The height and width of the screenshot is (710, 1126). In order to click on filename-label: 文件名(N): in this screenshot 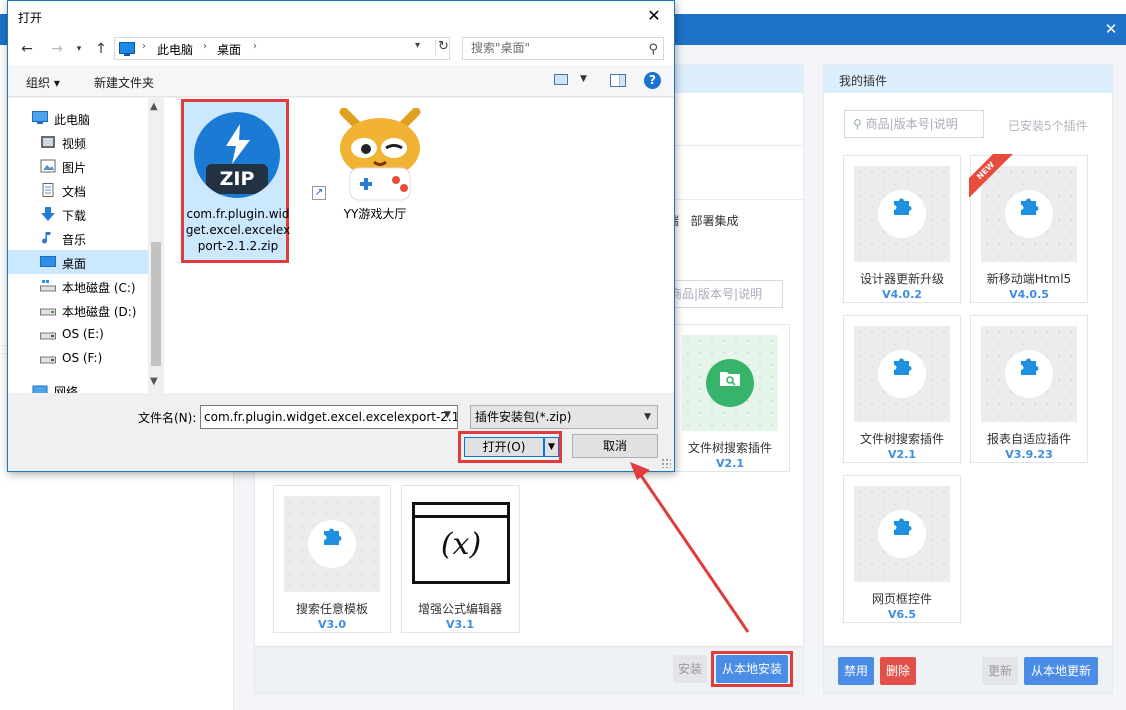, I will do `click(167, 418)`.